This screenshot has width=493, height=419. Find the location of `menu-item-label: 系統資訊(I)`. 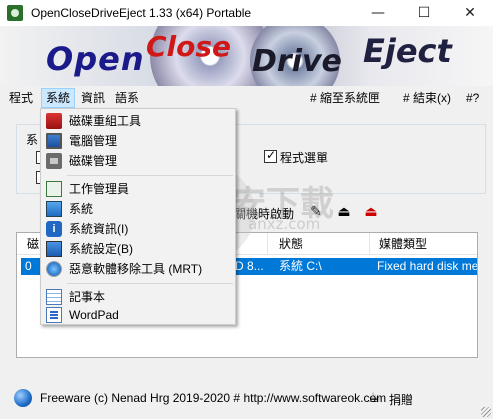

menu-item-label: 系統資訊(I) is located at coordinates (99, 229).